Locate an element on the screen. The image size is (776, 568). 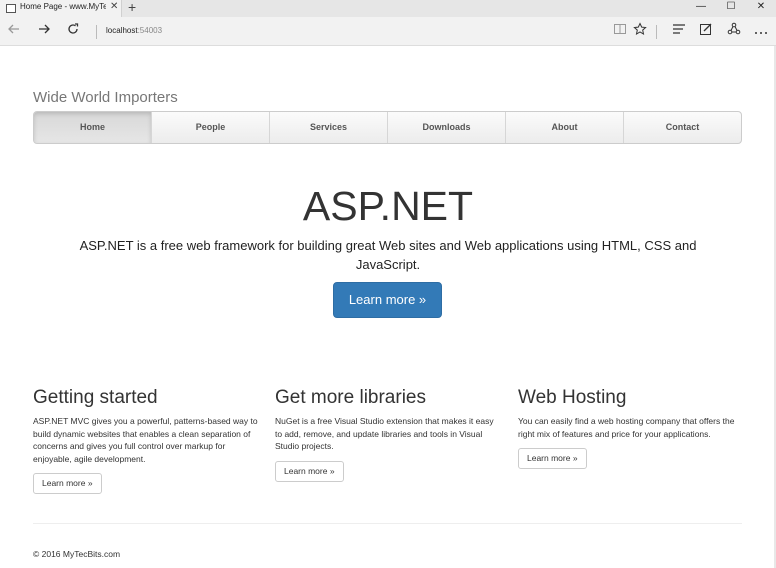
refresh-icon is located at coordinates (73, 31).